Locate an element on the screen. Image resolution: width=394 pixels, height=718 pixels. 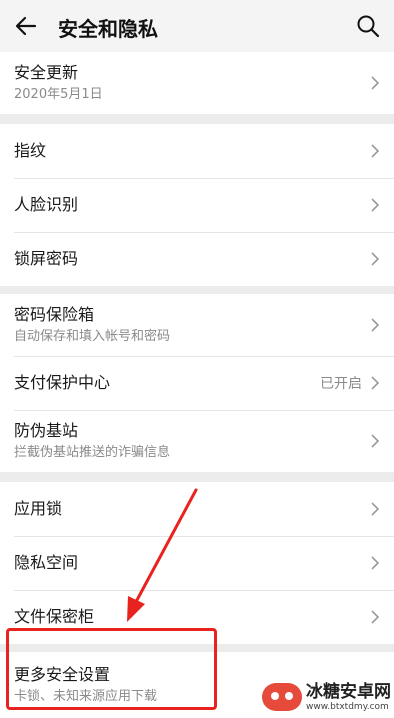
item-sublabel: 拦截伪基站推送的诈骗信息 is located at coordinates (92, 452).